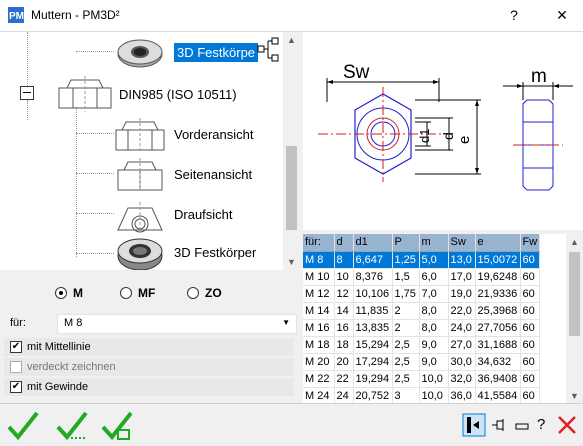 This screenshot has height=446, width=583. I want to click on radio-m: M, so click(69, 293).